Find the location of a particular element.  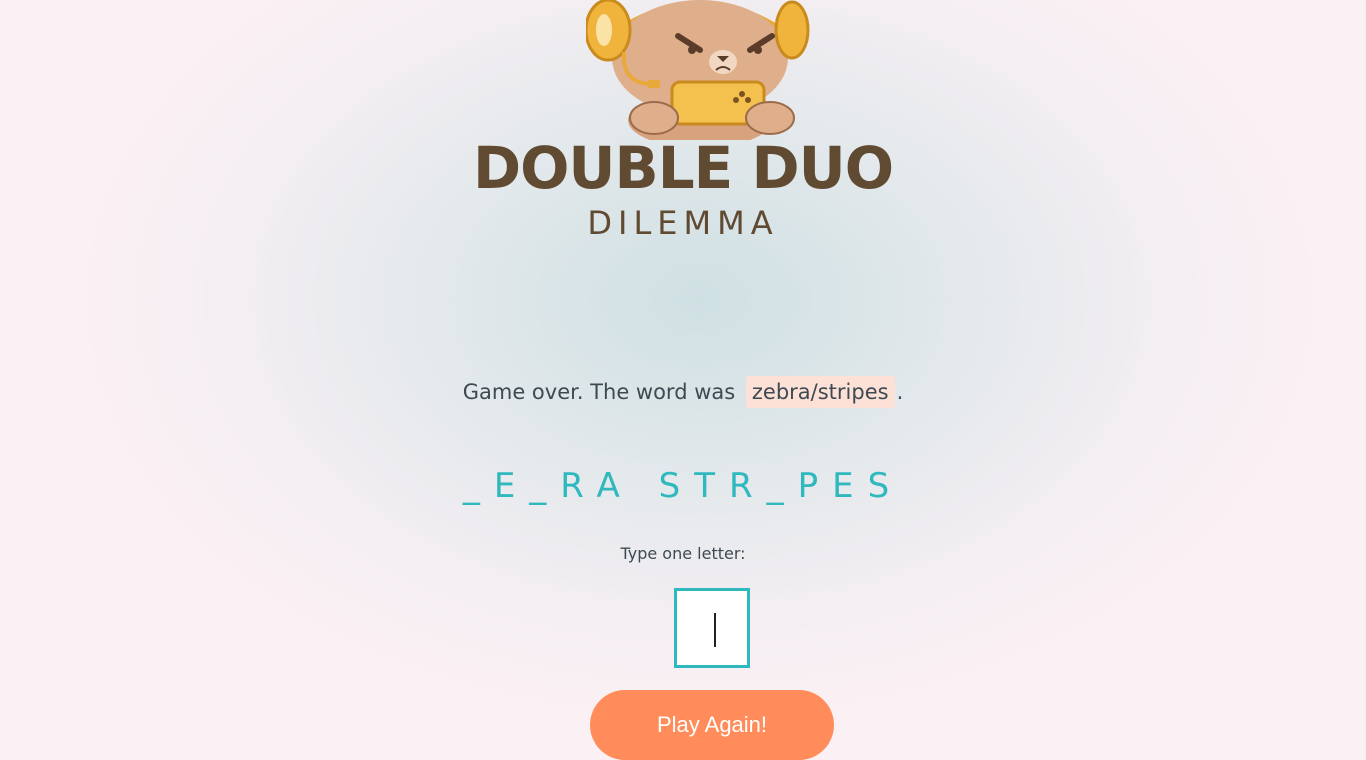

game-subtitle: DILEMMA is located at coordinates (683, 223).